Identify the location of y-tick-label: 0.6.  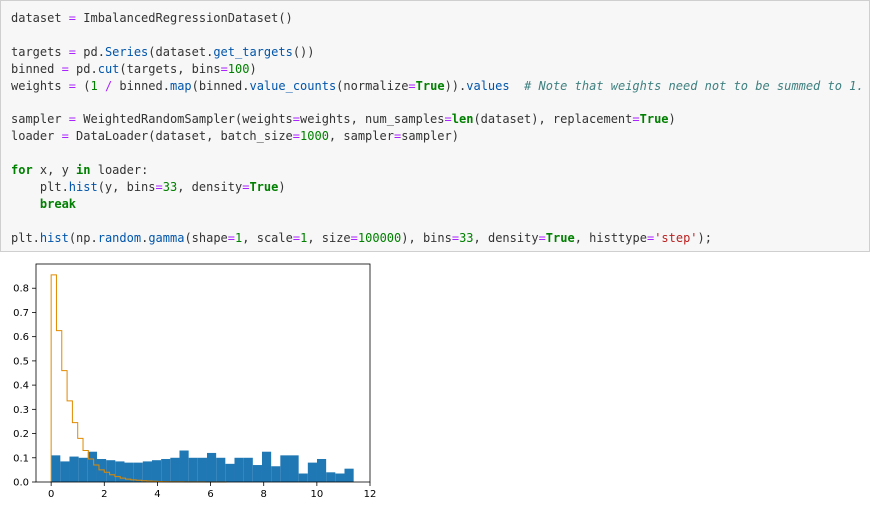
(21, 337).